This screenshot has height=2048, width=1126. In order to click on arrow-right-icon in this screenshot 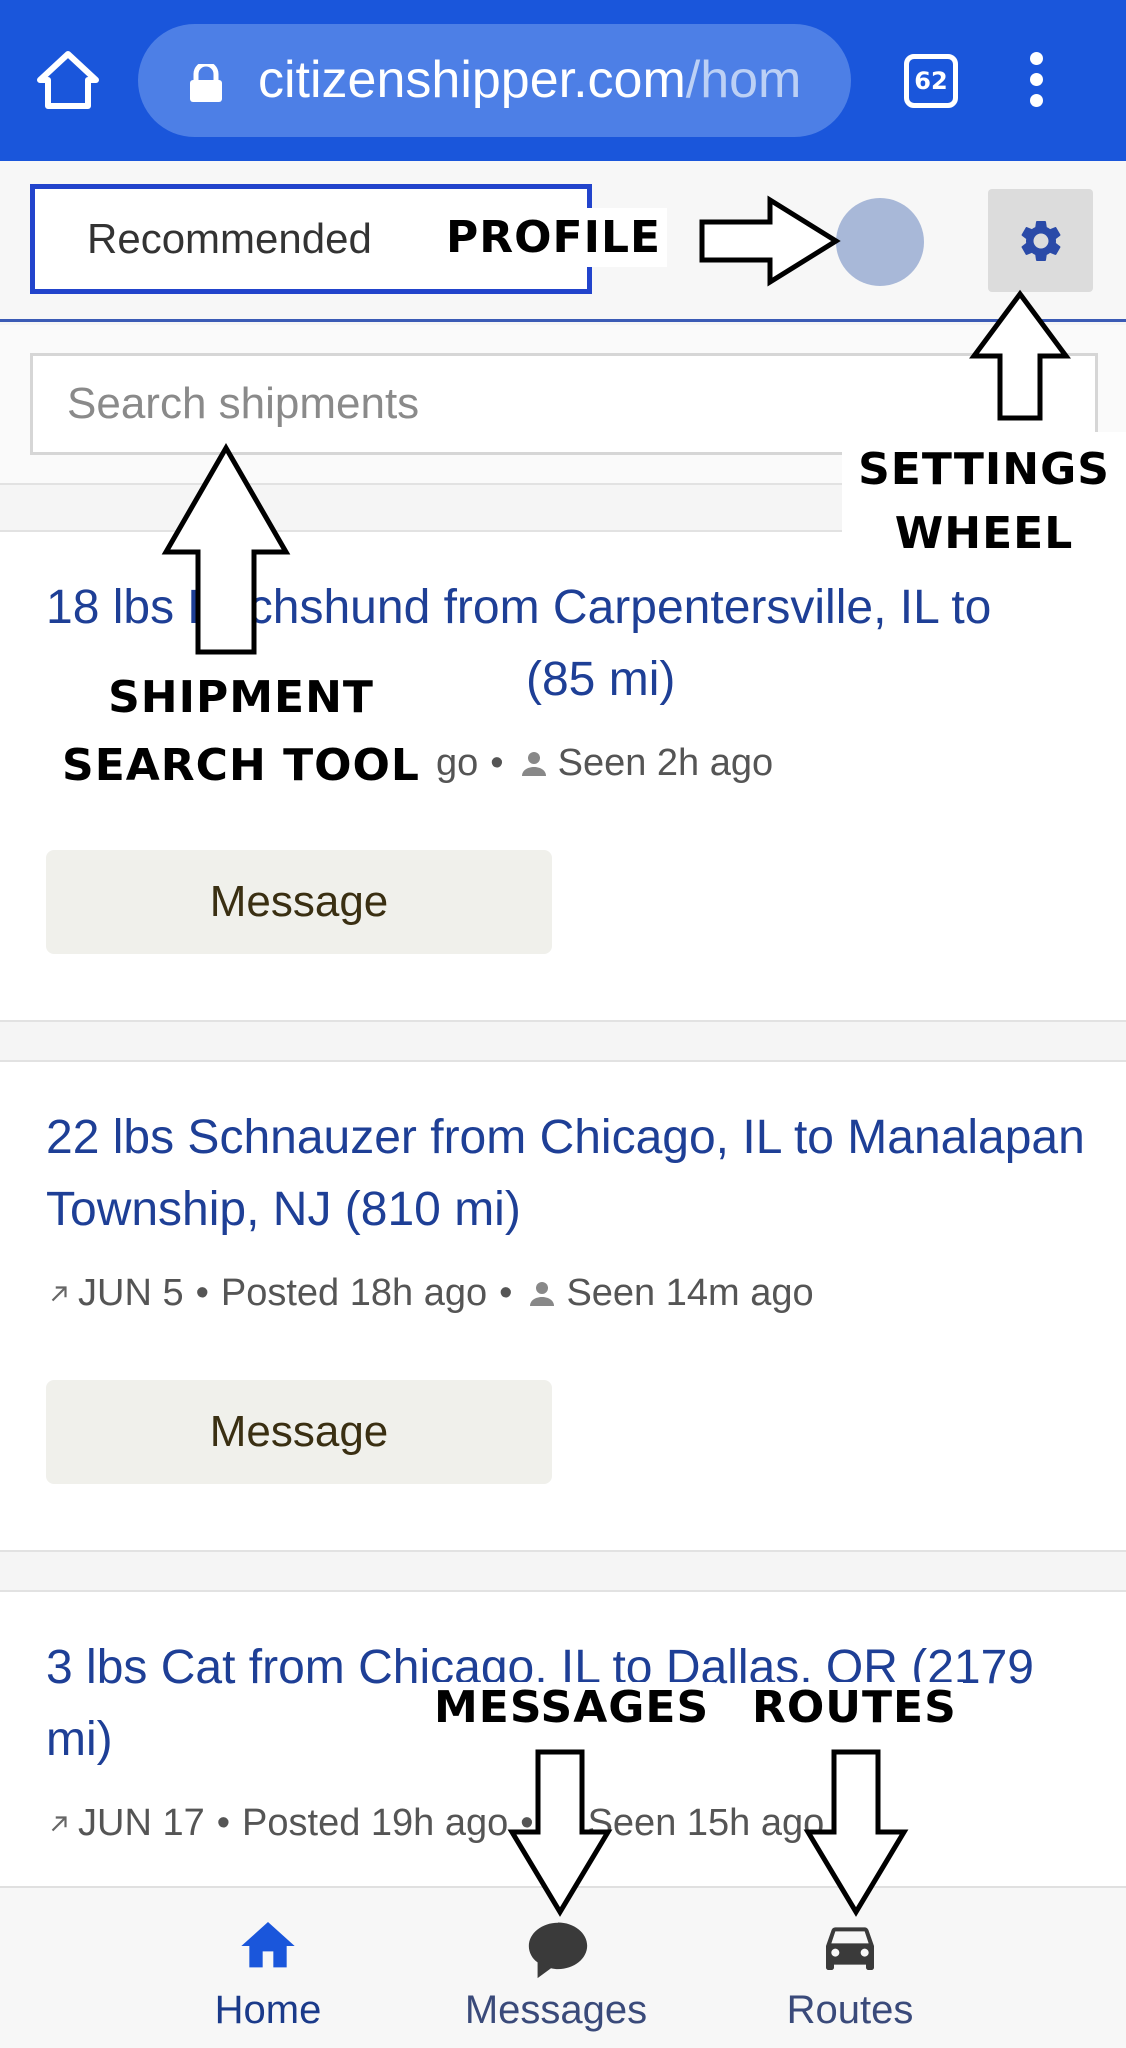, I will do `click(770, 241)`.